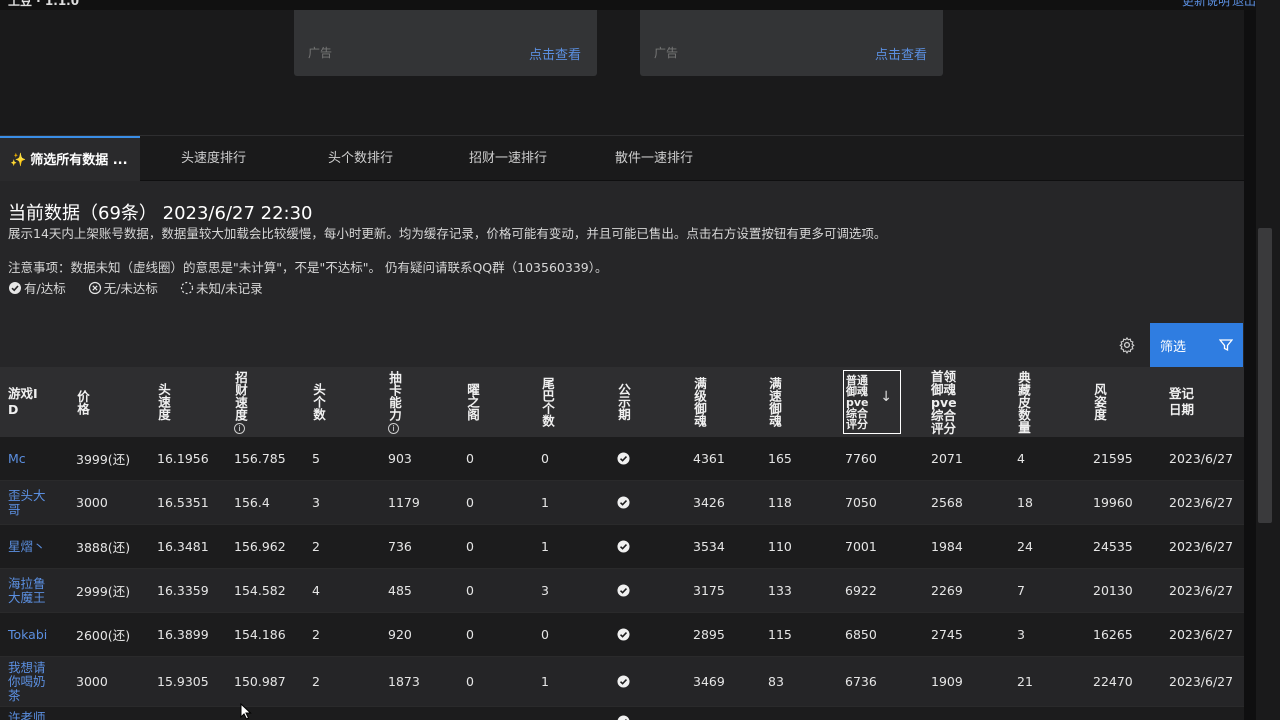 This screenshot has height=720, width=1280. What do you see at coordinates (774, 402) in the screenshot?
I see `column-header-max-speed-soul: 满速御魂` at bounding box center [774, 402].